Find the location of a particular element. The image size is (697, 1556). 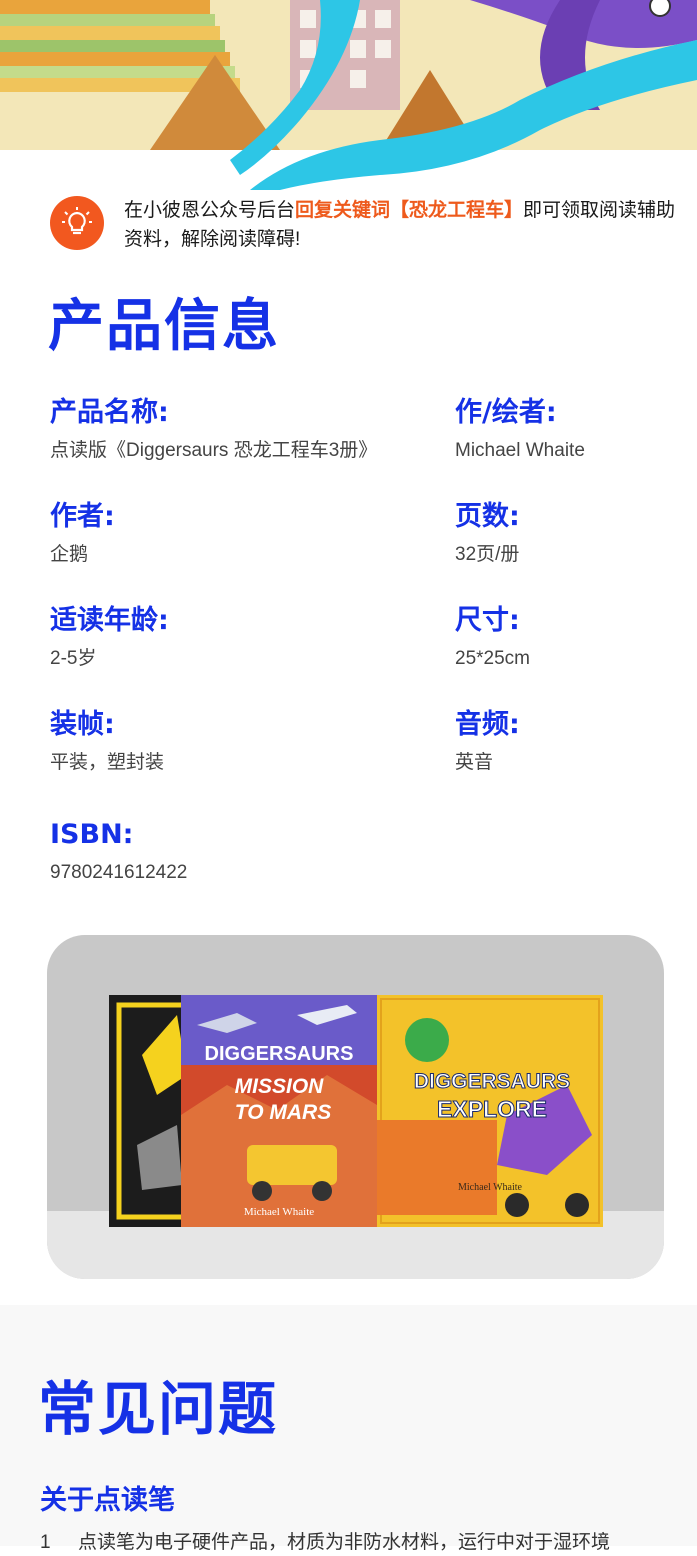

faq-item: 1 点读笔为电子硬件产品，材质为非防水材料，运行中对于湿环境 is located at coordinates (360, 1543).